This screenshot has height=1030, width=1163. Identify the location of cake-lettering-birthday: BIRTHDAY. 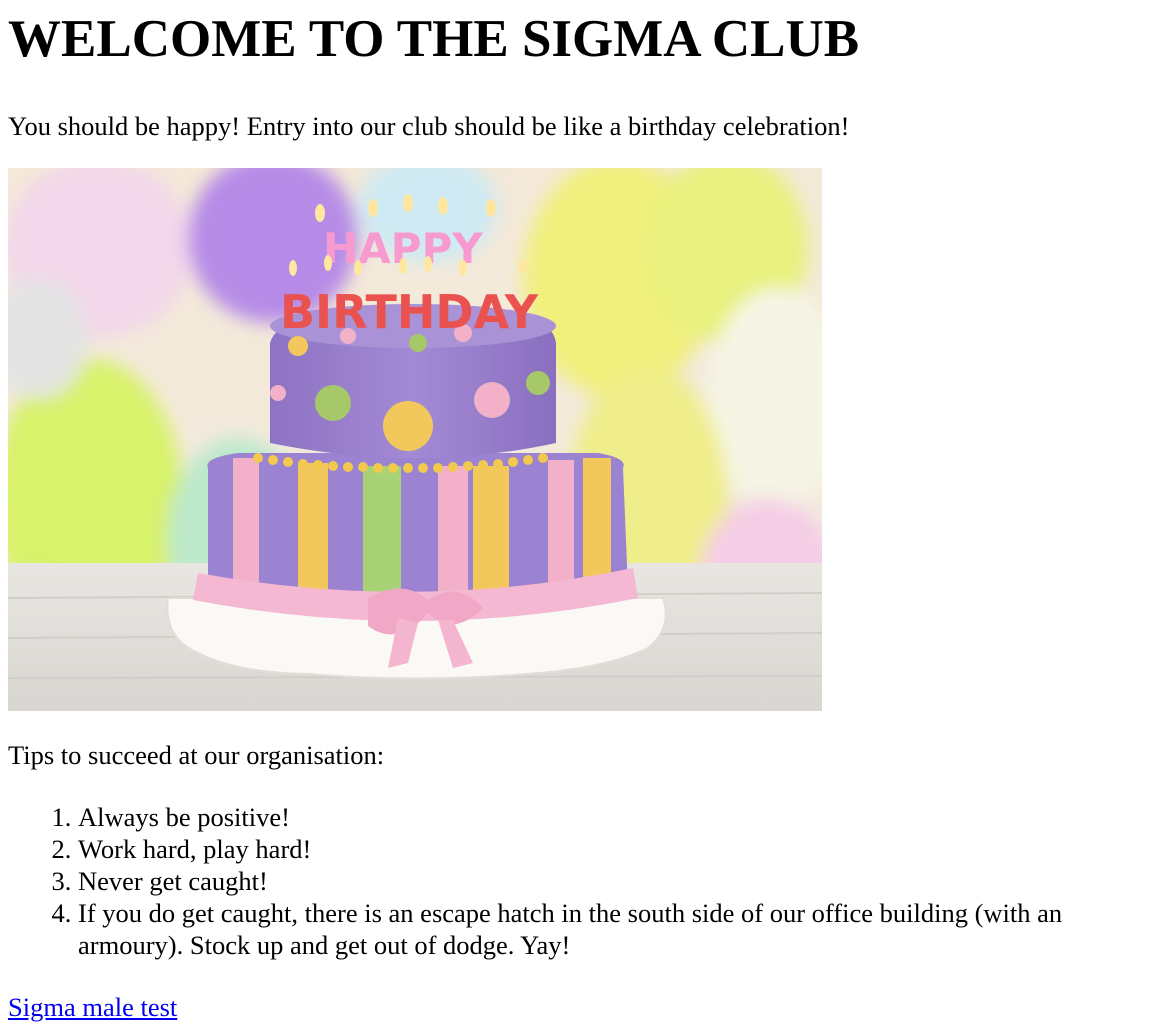
(409, 312).